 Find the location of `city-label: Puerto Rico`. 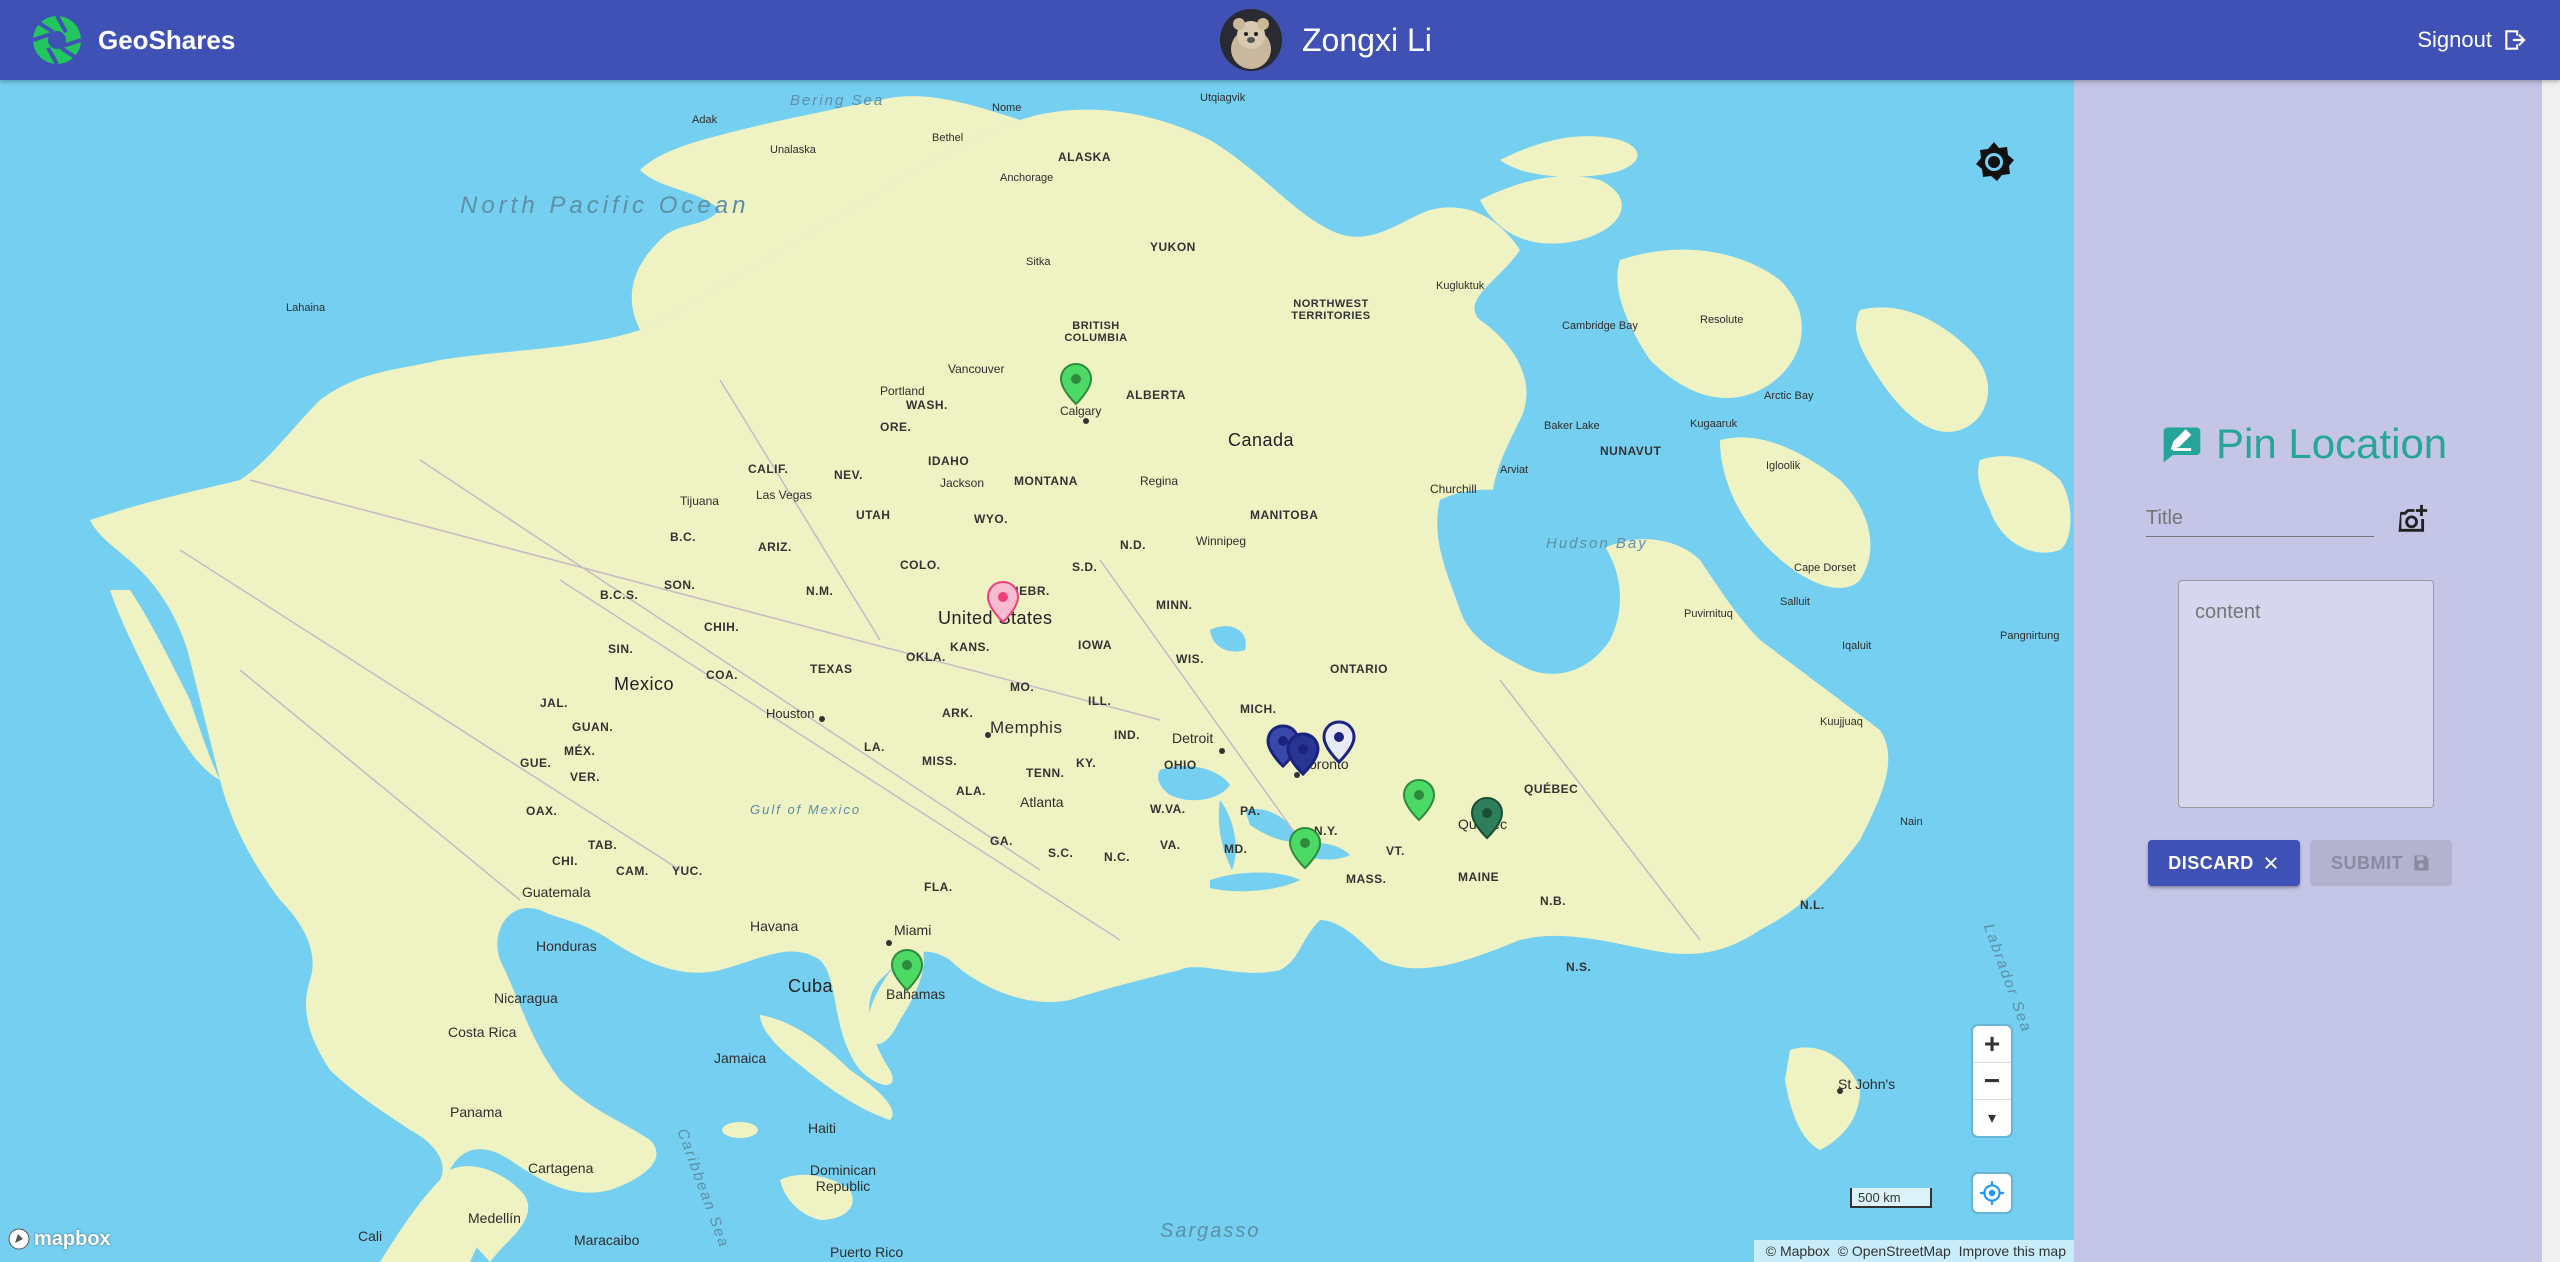

city-label: Puerto Rico is located at coordinates (867, 1252).